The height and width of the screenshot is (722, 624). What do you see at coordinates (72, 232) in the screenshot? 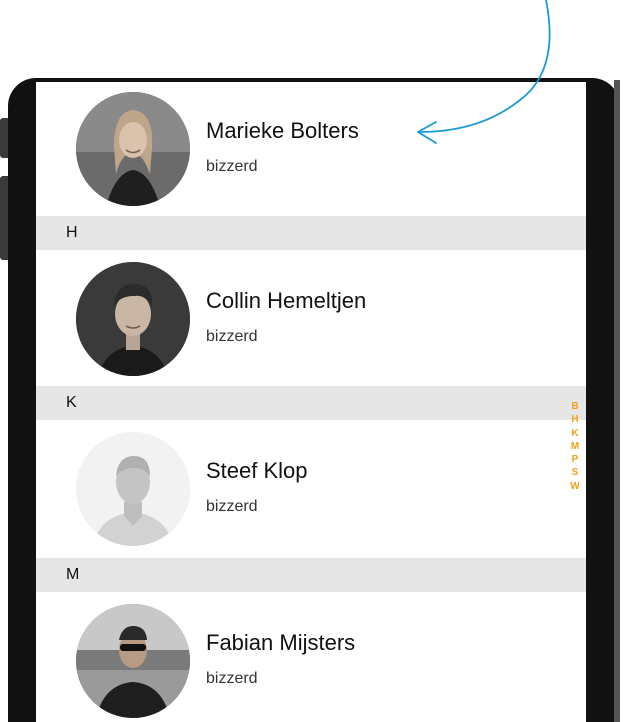
I see `section-letter: H` at bounding box center [72, 232].